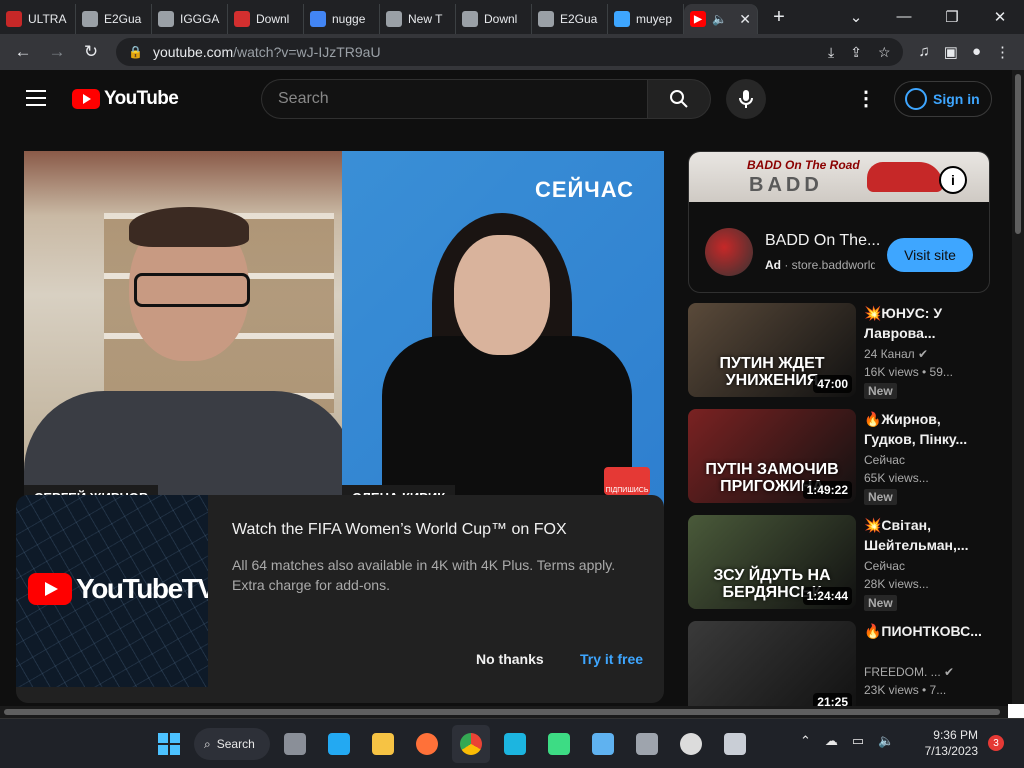 Image resolution: width=1024 pixels, height=768 pixels. Describe the element at coordinates (886, 741) in the screenshot. I see `volume-icon: 🔈` at that location.